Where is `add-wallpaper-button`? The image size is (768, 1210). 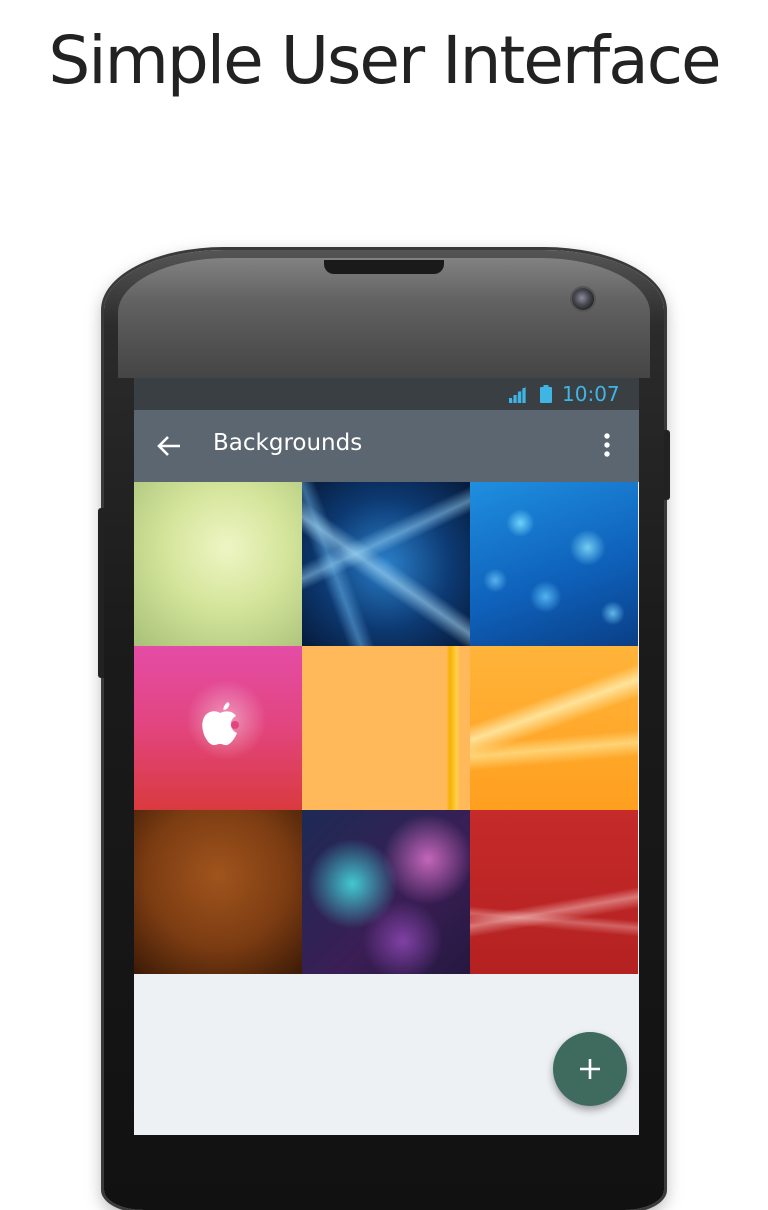 add-wallpaper-button is located at coordinates (590, 1069).